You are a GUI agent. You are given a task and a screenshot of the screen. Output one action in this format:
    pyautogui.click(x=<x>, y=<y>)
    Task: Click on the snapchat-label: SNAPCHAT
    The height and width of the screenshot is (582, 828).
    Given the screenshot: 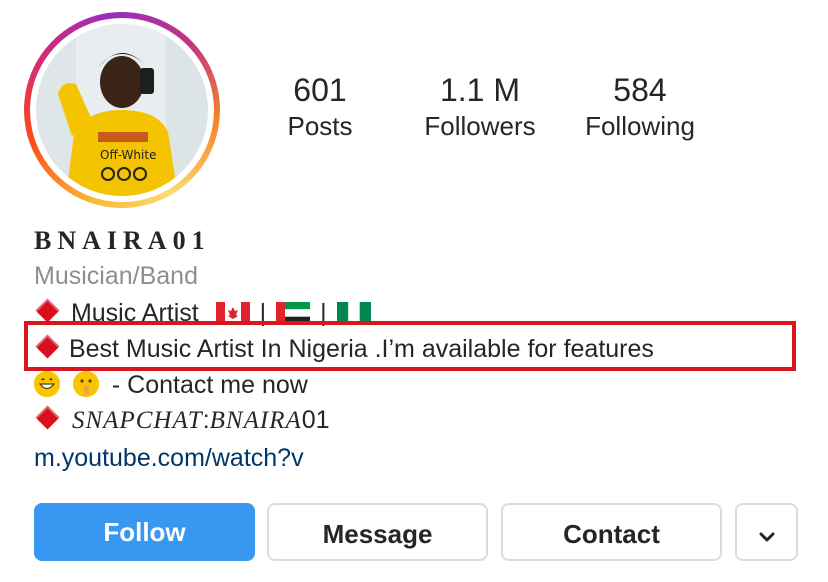 What is the action you would take?
    pyautogui.click(x=137, y=420)
    